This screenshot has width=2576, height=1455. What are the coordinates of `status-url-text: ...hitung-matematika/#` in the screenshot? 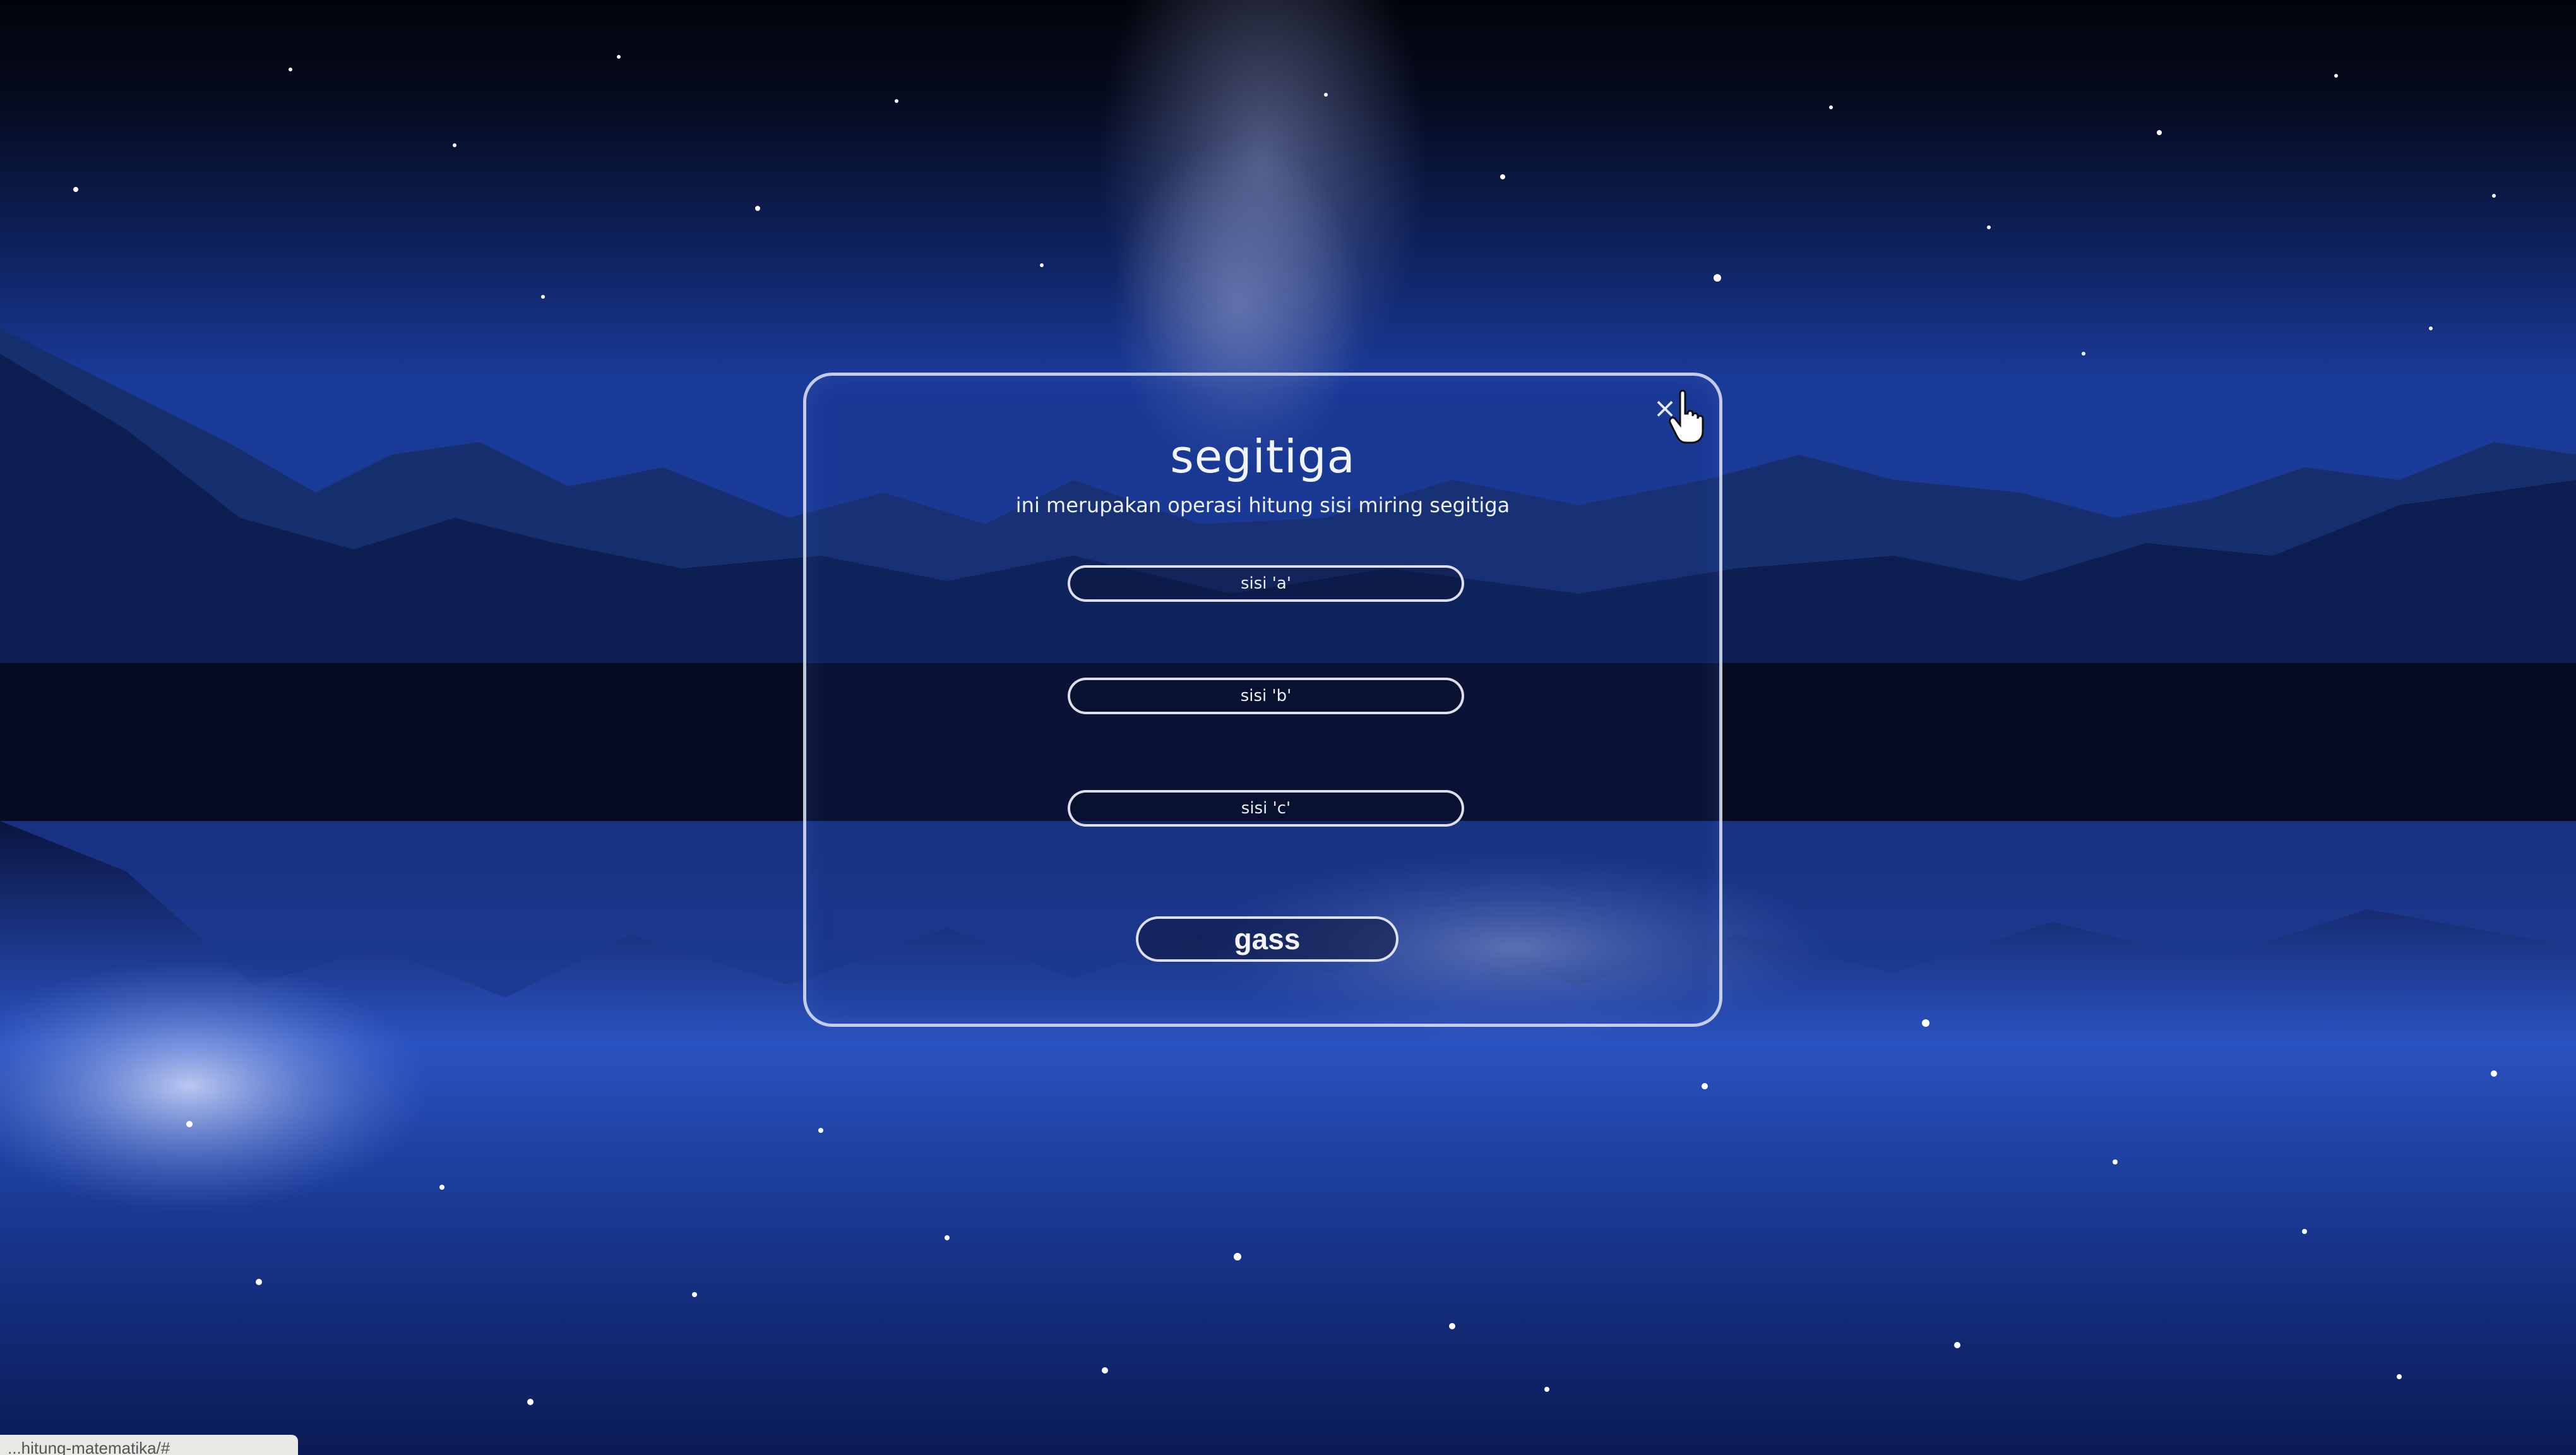 It's located at (89, 1447).